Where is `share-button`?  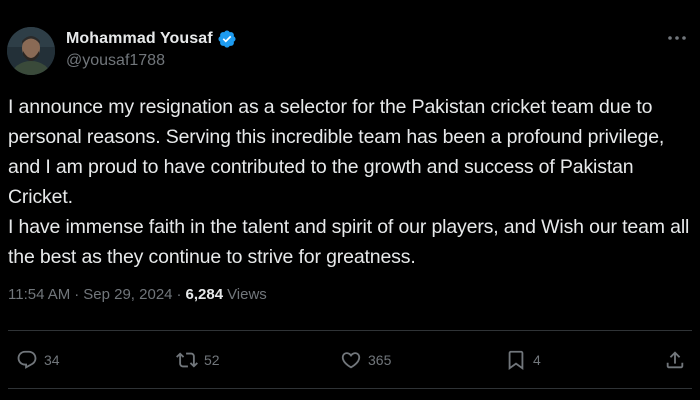
share-button is located at coordinates (675, 360).